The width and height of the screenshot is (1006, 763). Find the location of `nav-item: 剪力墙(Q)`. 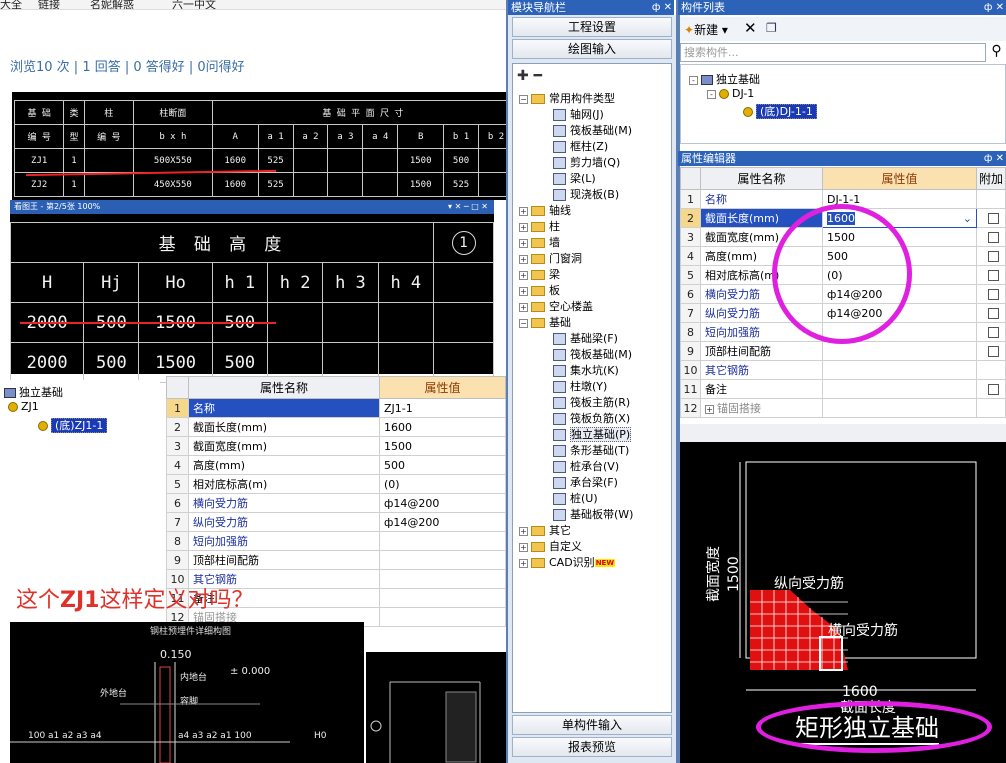

nav-item: 剪力墙(Q) is located at coordinates (586, 163).